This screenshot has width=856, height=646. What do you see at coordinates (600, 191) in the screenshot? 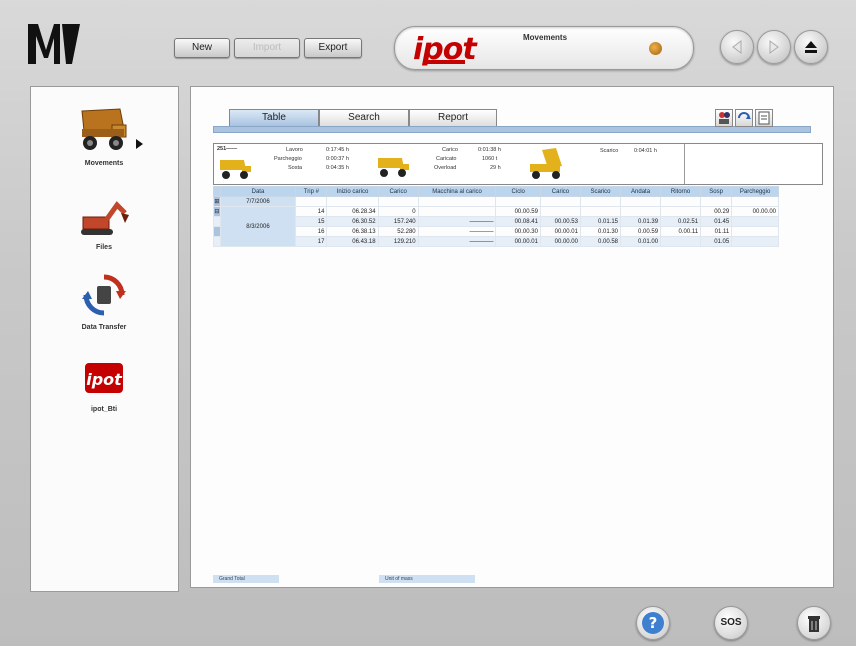
I see `column-header: Scarico` at bounding box center [600, 191].